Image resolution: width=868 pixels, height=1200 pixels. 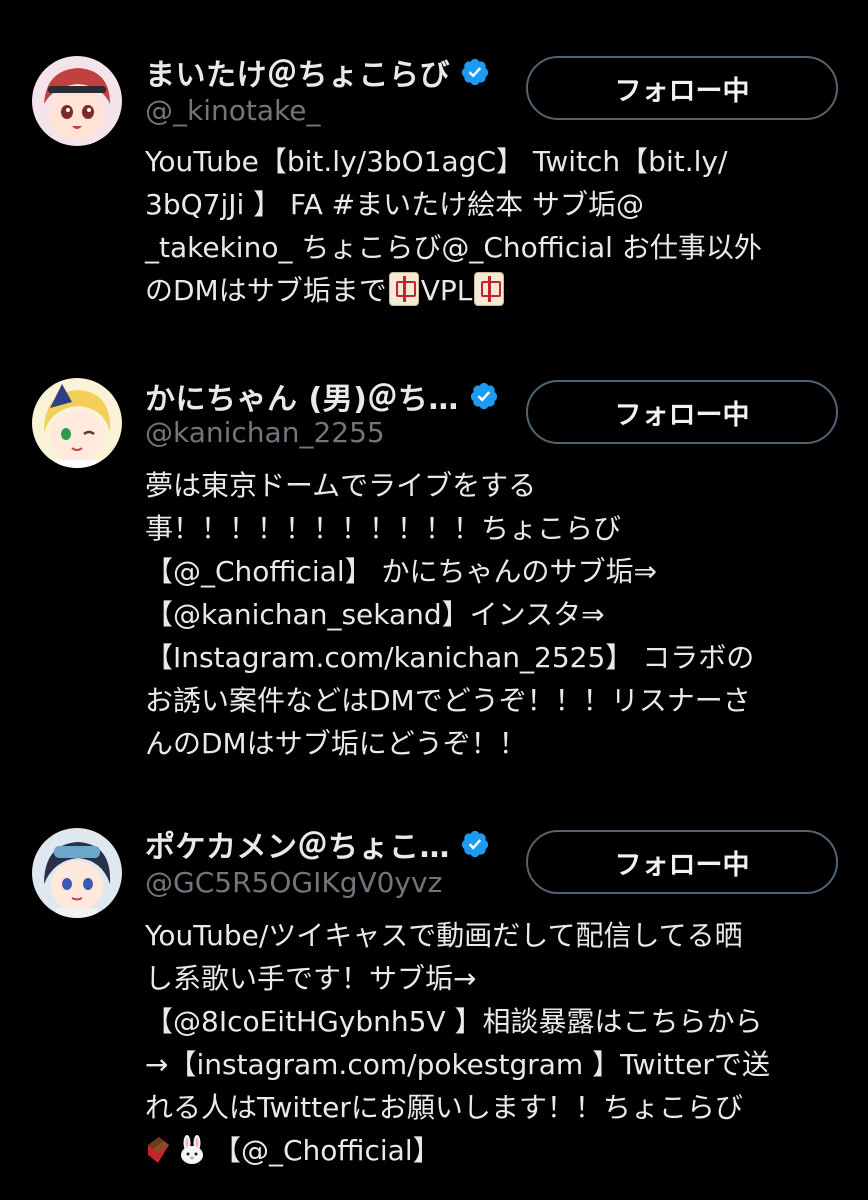 What do you see at coordinates (265, 432) in the screenshot?
I see `handle: @kanichan_2255` at bounding box center [265, 432].